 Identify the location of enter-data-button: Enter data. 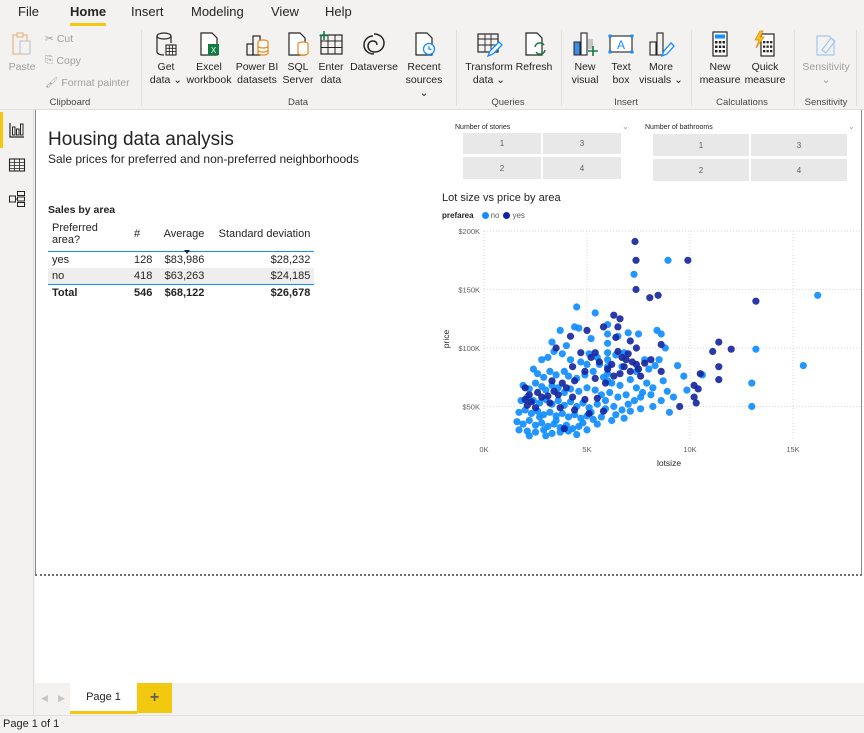
(331, 58).